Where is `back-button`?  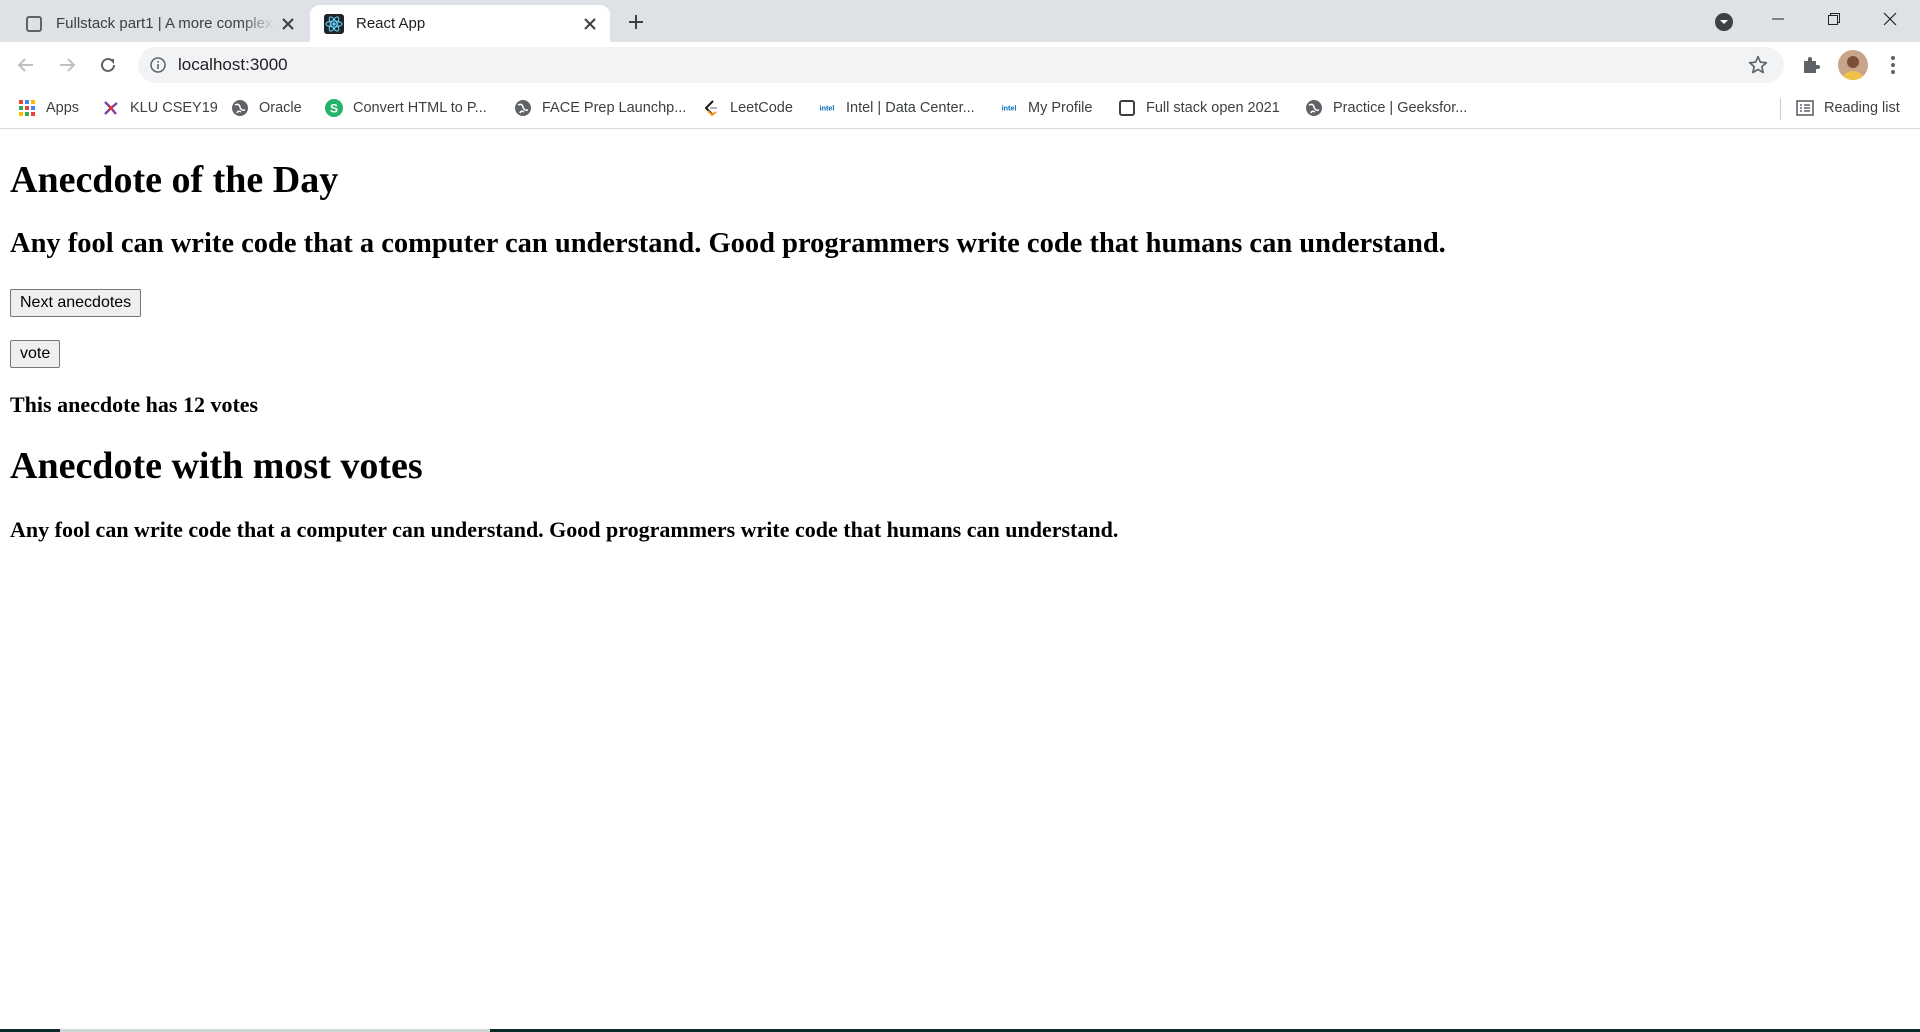 back-button is located at coordinates (26, 65).